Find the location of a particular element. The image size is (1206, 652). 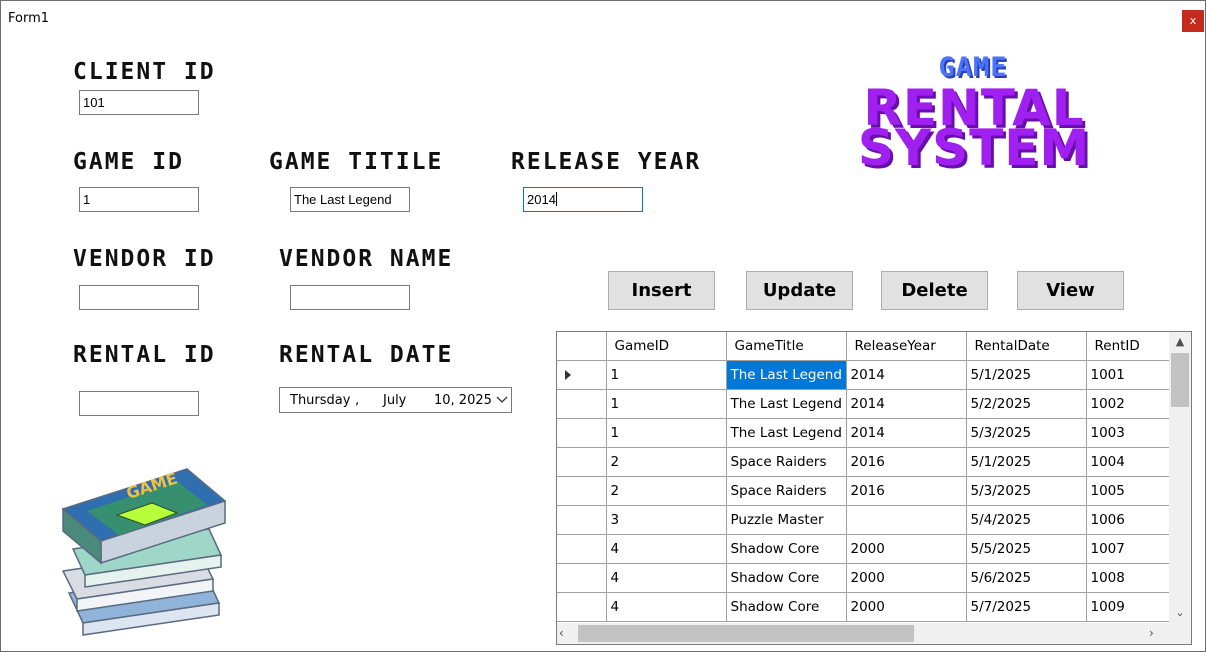

rental-date-picker: Thursday , July 10, 2025 is located at coordinates (395, 400).